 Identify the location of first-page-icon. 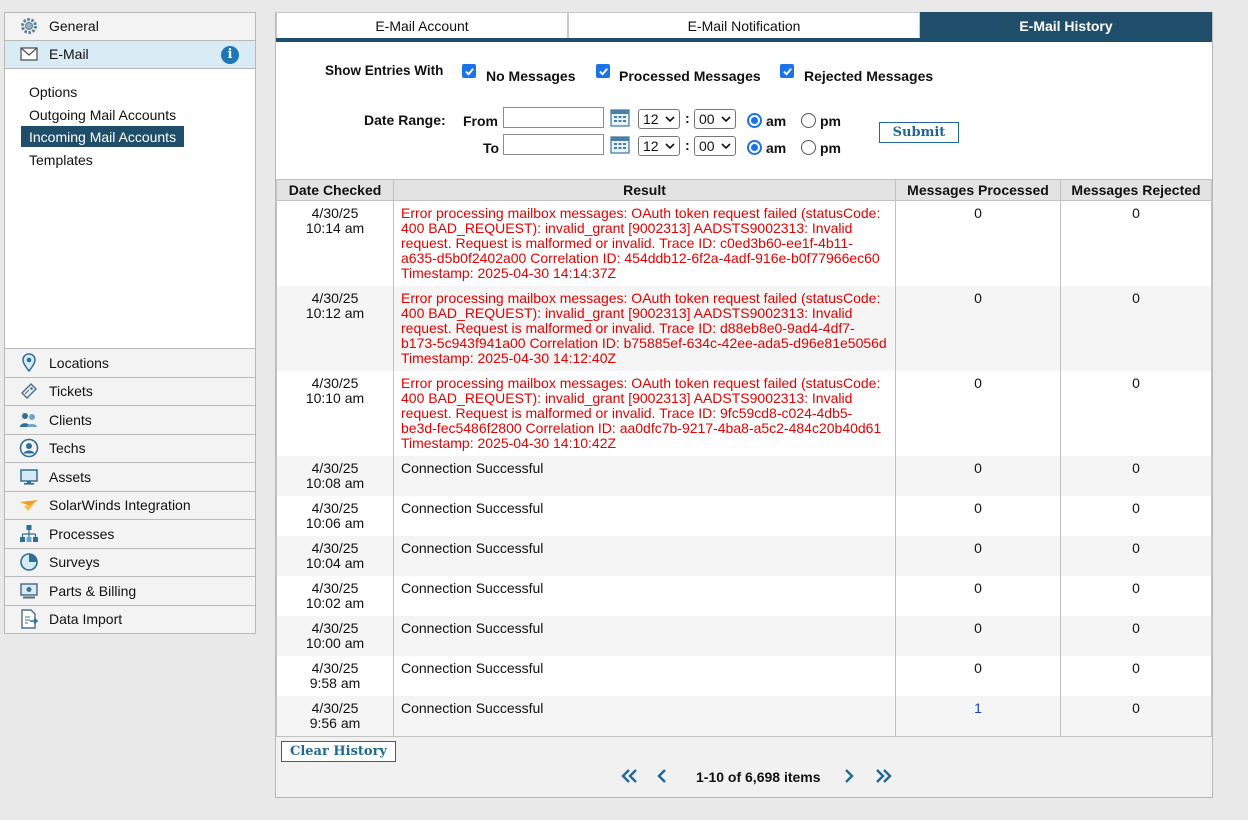
(629, 776).